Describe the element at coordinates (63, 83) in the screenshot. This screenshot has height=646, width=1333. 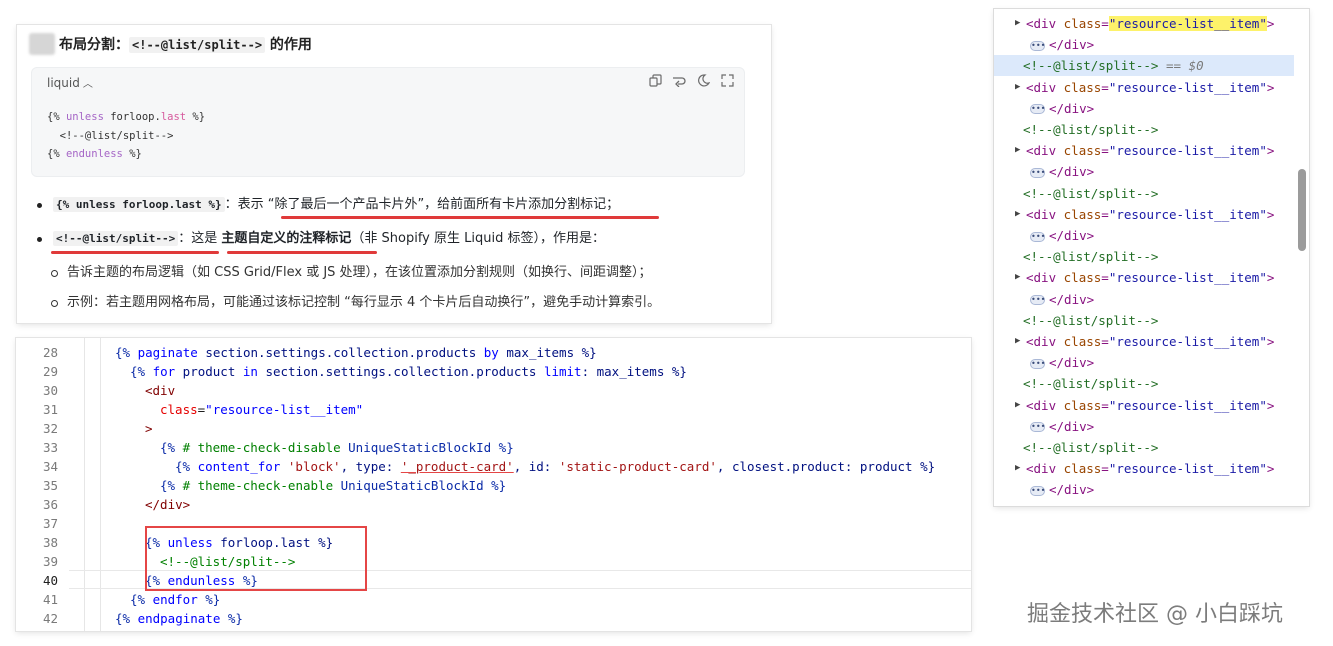
I see `code-language-label: liquid` at that location.